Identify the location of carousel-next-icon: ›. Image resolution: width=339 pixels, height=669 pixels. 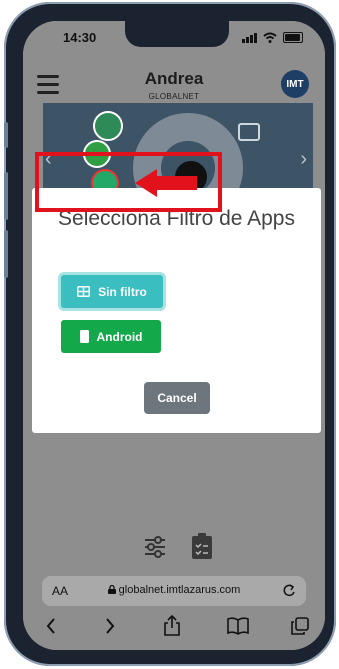
(303, 159).